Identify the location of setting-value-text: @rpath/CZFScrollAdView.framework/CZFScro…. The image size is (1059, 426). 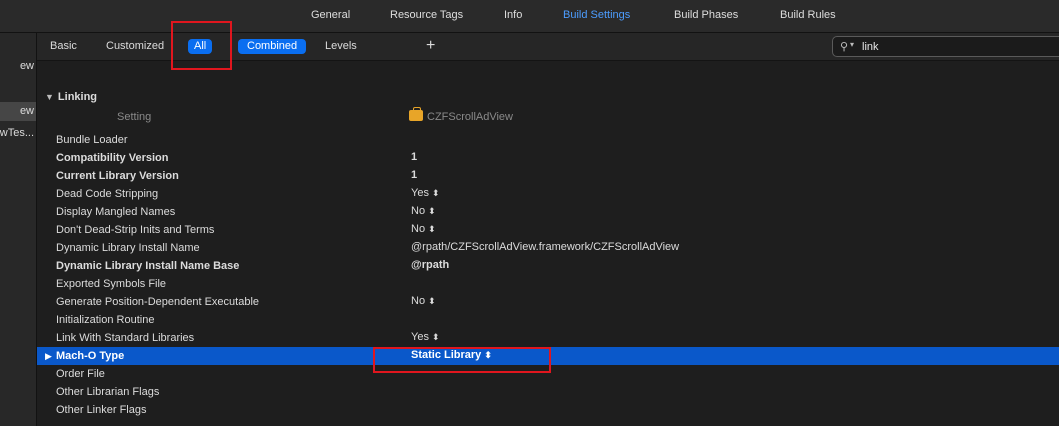
(545, 247).